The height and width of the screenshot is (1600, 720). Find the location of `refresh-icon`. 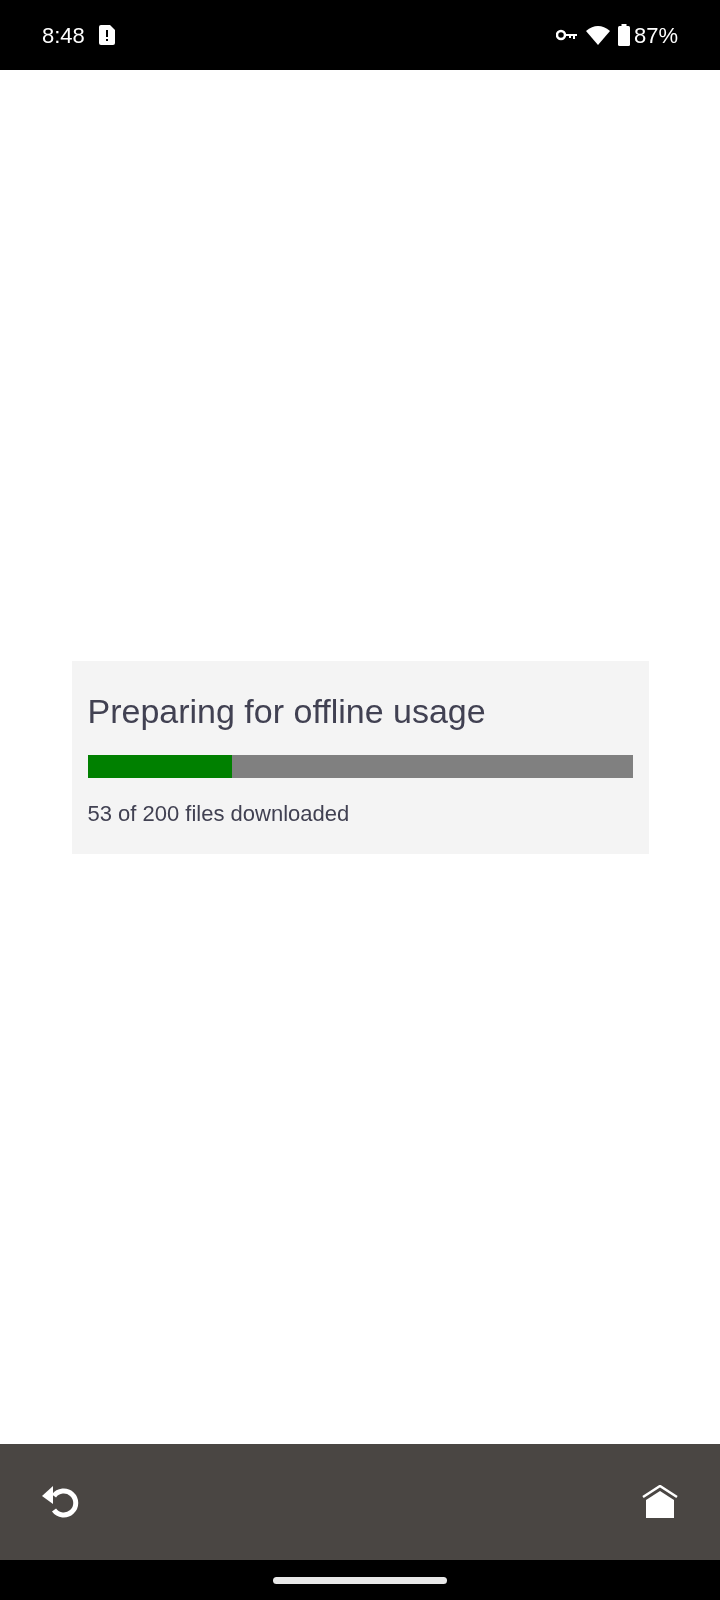

refresh-icon is located at coordinates (60, 1502).